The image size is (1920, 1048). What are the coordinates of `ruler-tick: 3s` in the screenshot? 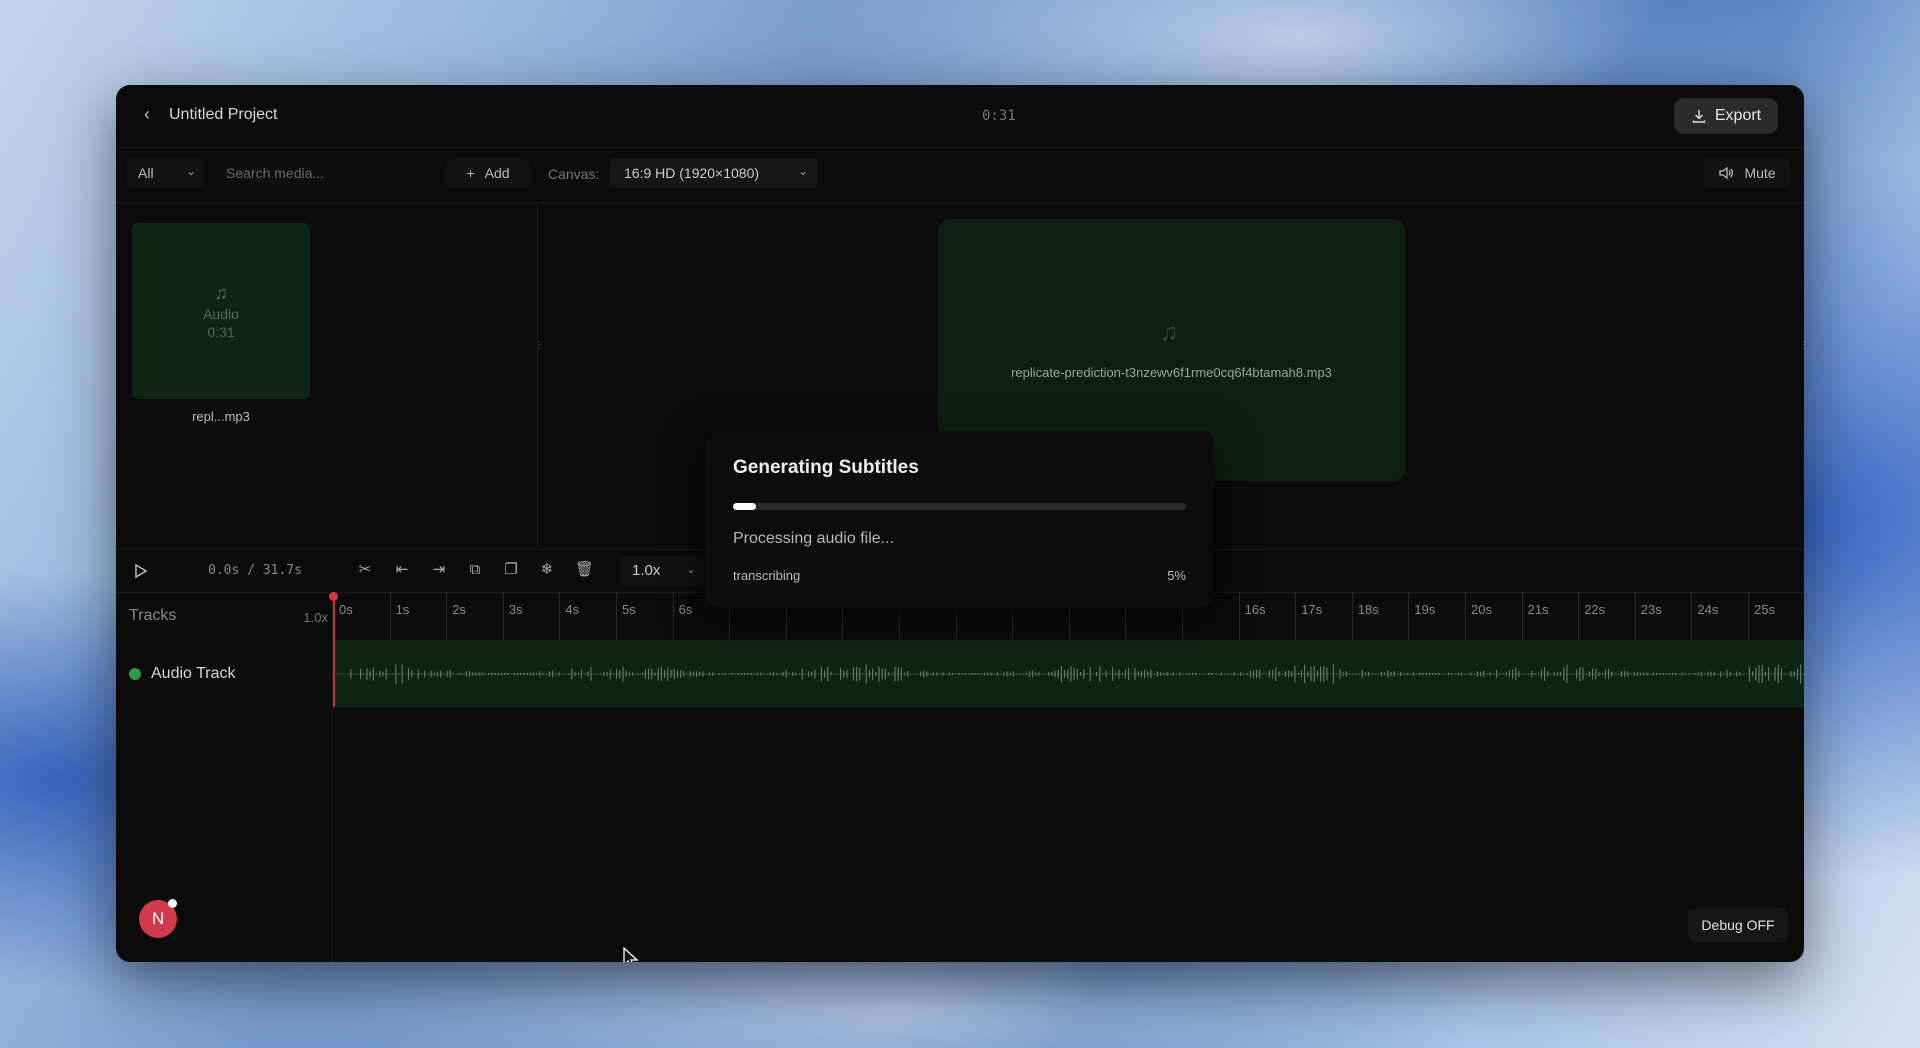 It's located at (512, 616).